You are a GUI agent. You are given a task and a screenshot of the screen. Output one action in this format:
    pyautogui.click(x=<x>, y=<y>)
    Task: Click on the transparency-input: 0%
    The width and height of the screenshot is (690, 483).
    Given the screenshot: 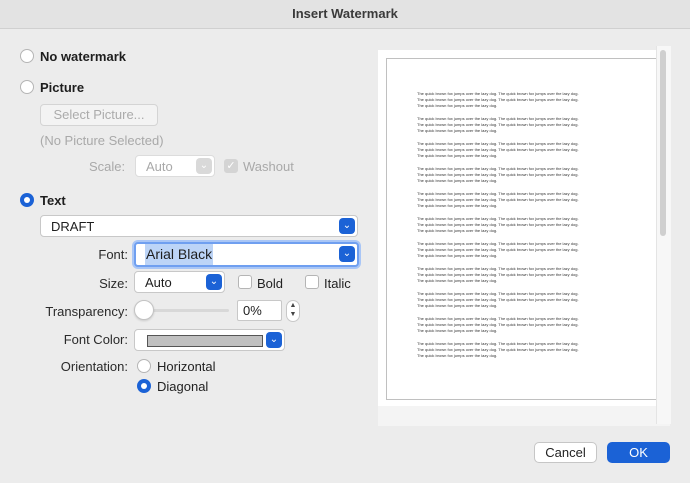 What is the action you would take?
    pyautogui.click(x=259, y=310)
    